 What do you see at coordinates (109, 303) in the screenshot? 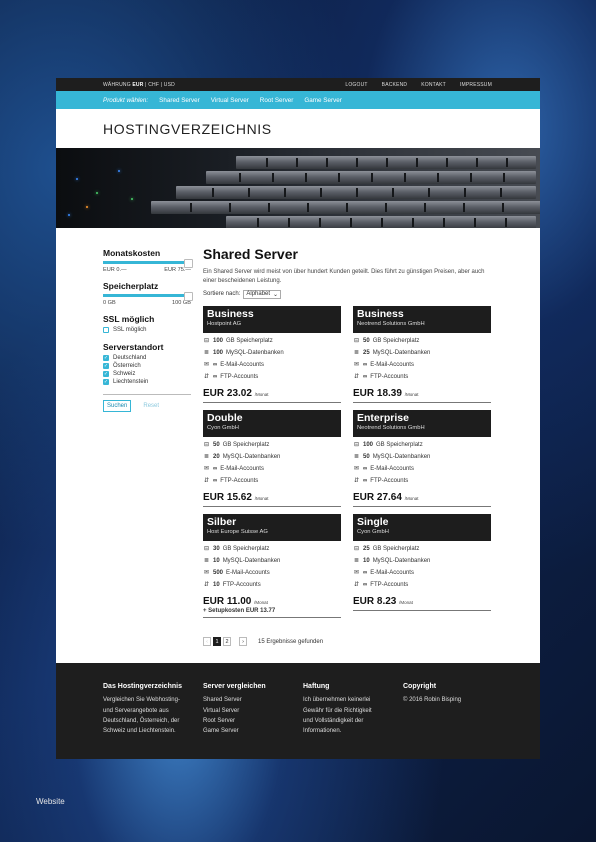
I see `storage-min: 0 GB` at bounding box center [109, 303].